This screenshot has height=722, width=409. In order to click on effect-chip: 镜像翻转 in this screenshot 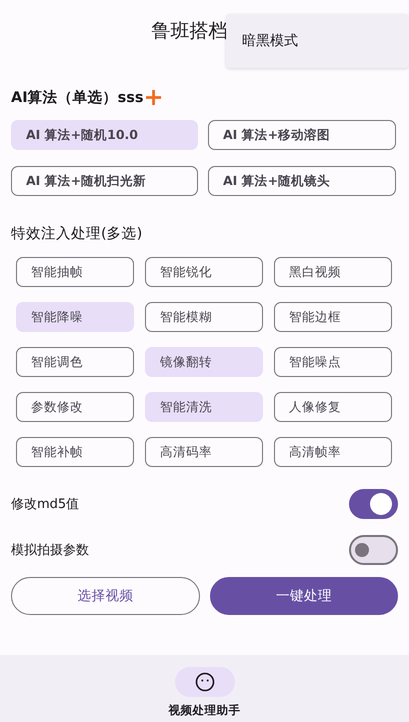, I will do `click(204, 362)`.